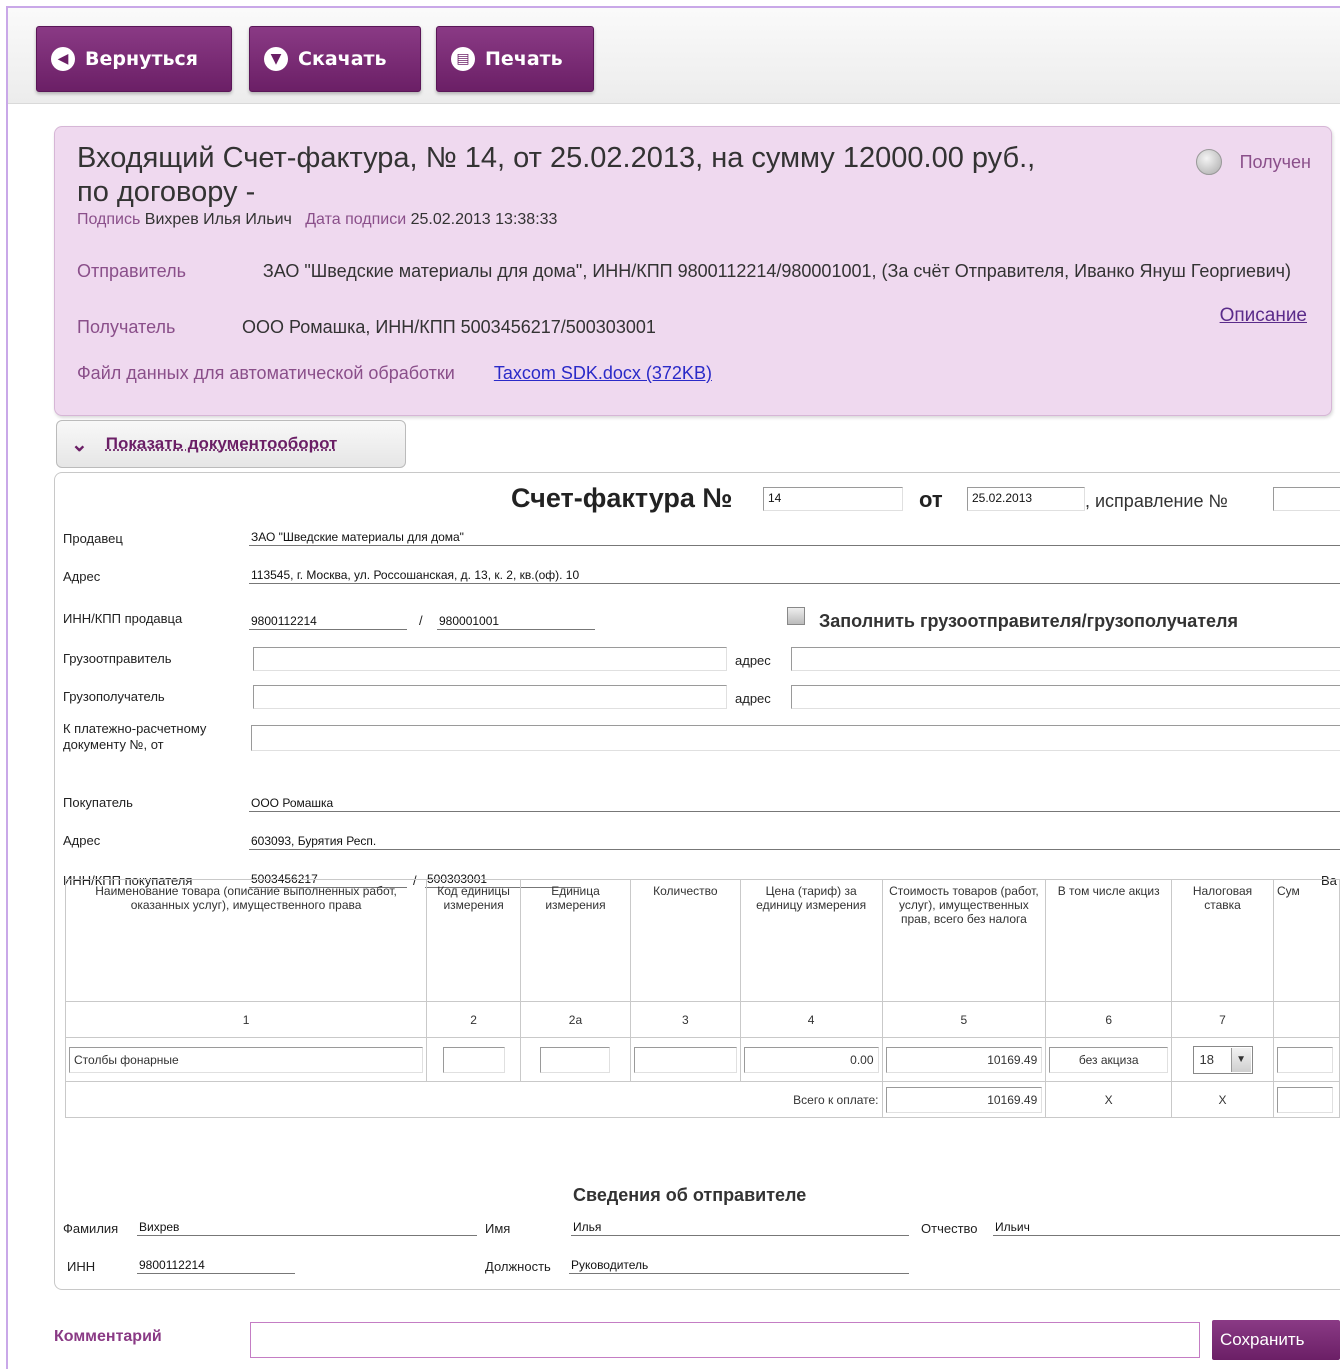  I want to click on total-cost-input: 10169.49, so click(964, 1099).